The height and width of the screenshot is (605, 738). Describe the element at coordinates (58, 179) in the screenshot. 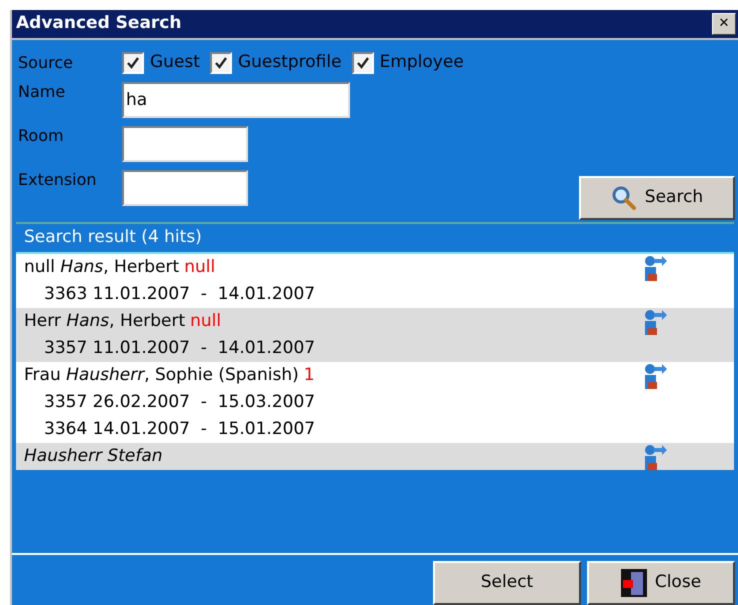

I see `field-label: Extension` at that location.